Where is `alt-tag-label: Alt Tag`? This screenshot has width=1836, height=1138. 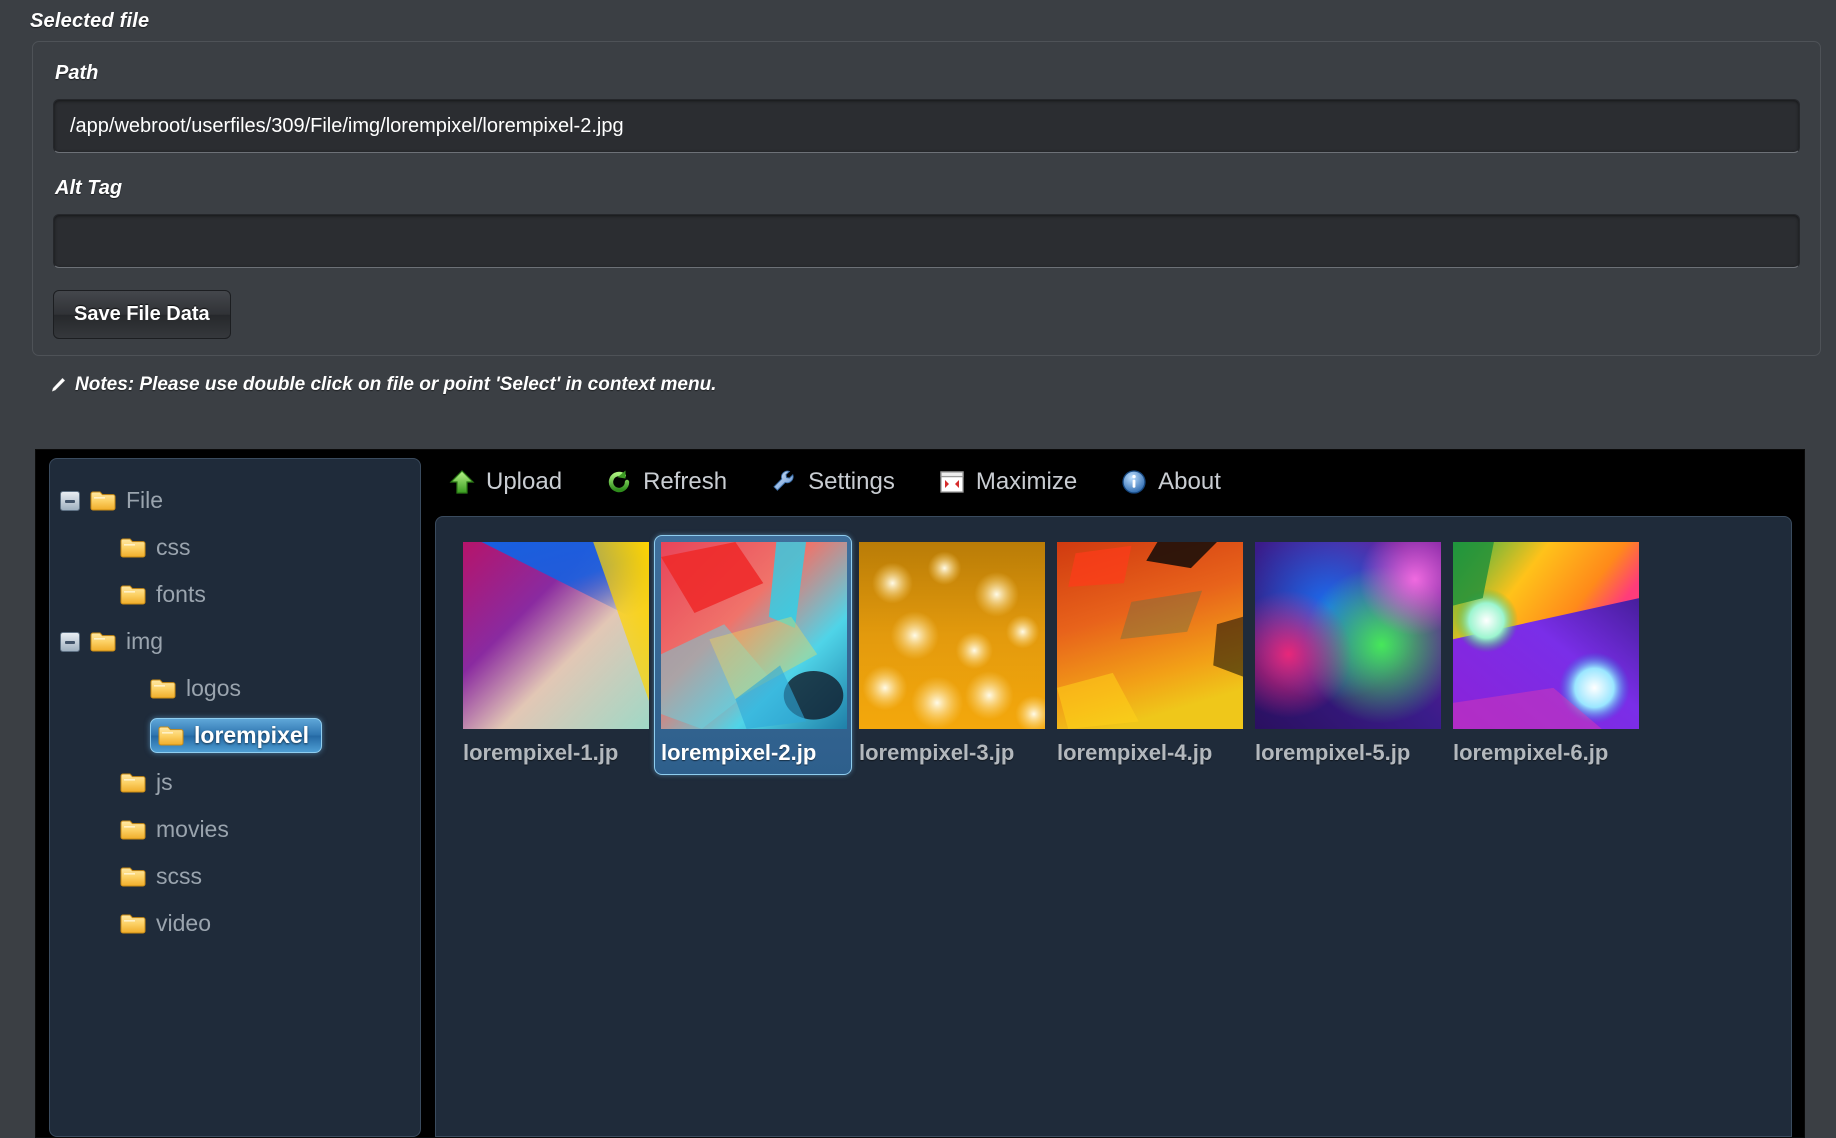
alt-tag-label: Alt Tag is located at coordinates (89, 188).